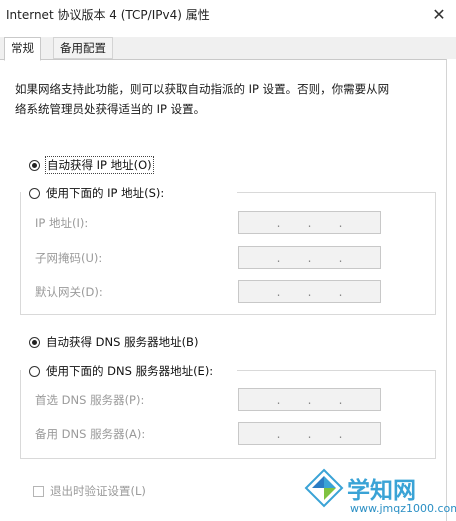 Image resolution: width=456 pixels, height=521 pixels. I want to click on watermark-url: www.jmqz1000.com, so click(403, 508).